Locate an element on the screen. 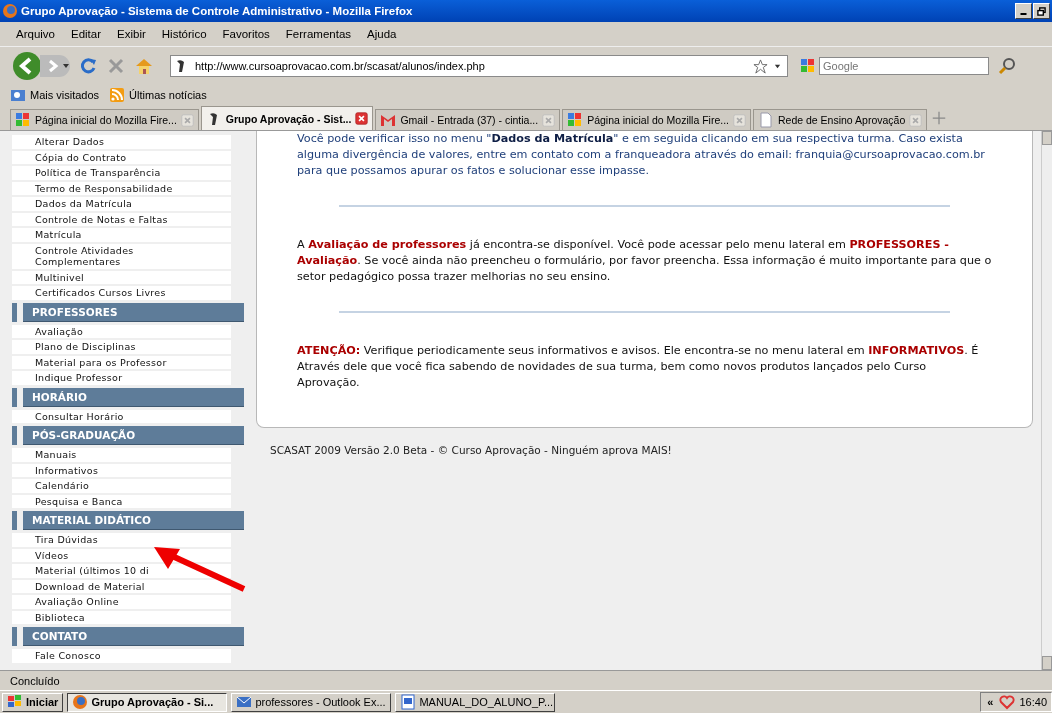 This screenshot has height=713, width=1052. section-heading: HORÁRIO is located at coordinates (133, 397).